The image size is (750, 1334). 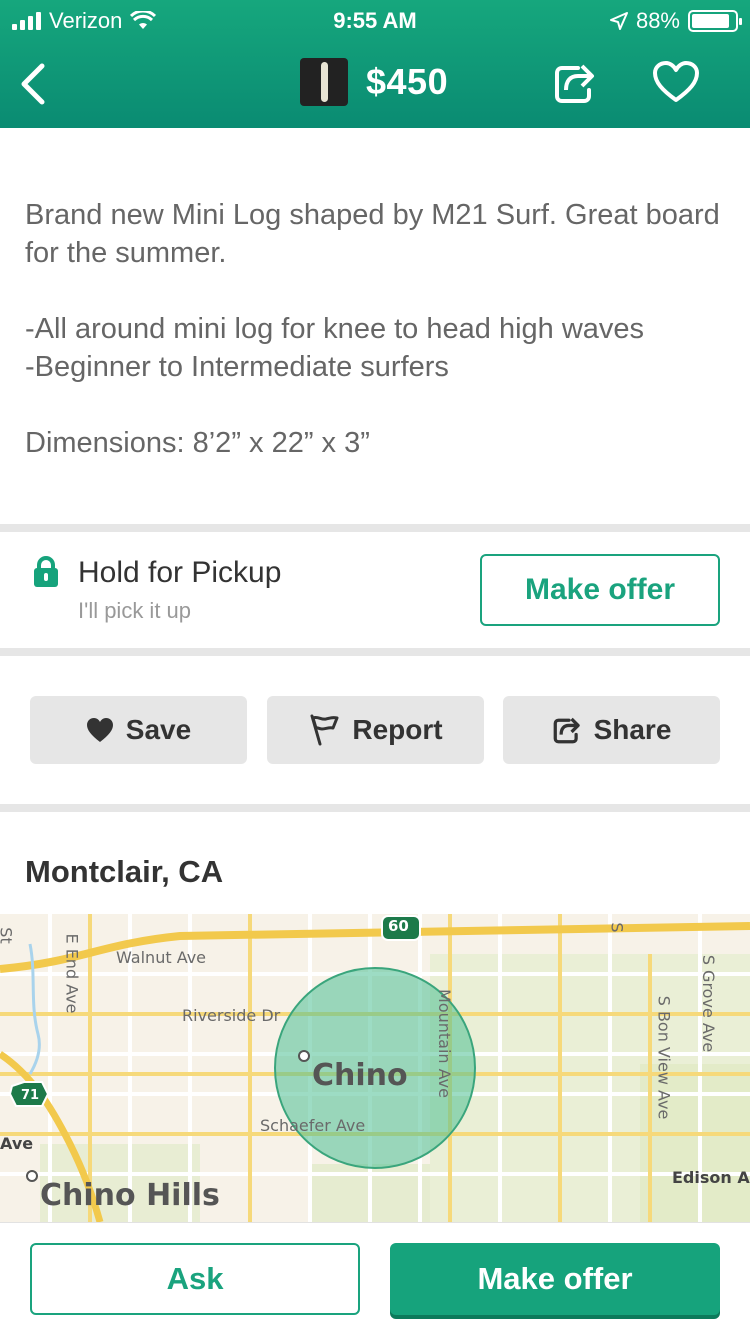 What do you see at coordinates (715, 21) in the screenshot?
I see `battery-icon` at bounding box center [715, 21].